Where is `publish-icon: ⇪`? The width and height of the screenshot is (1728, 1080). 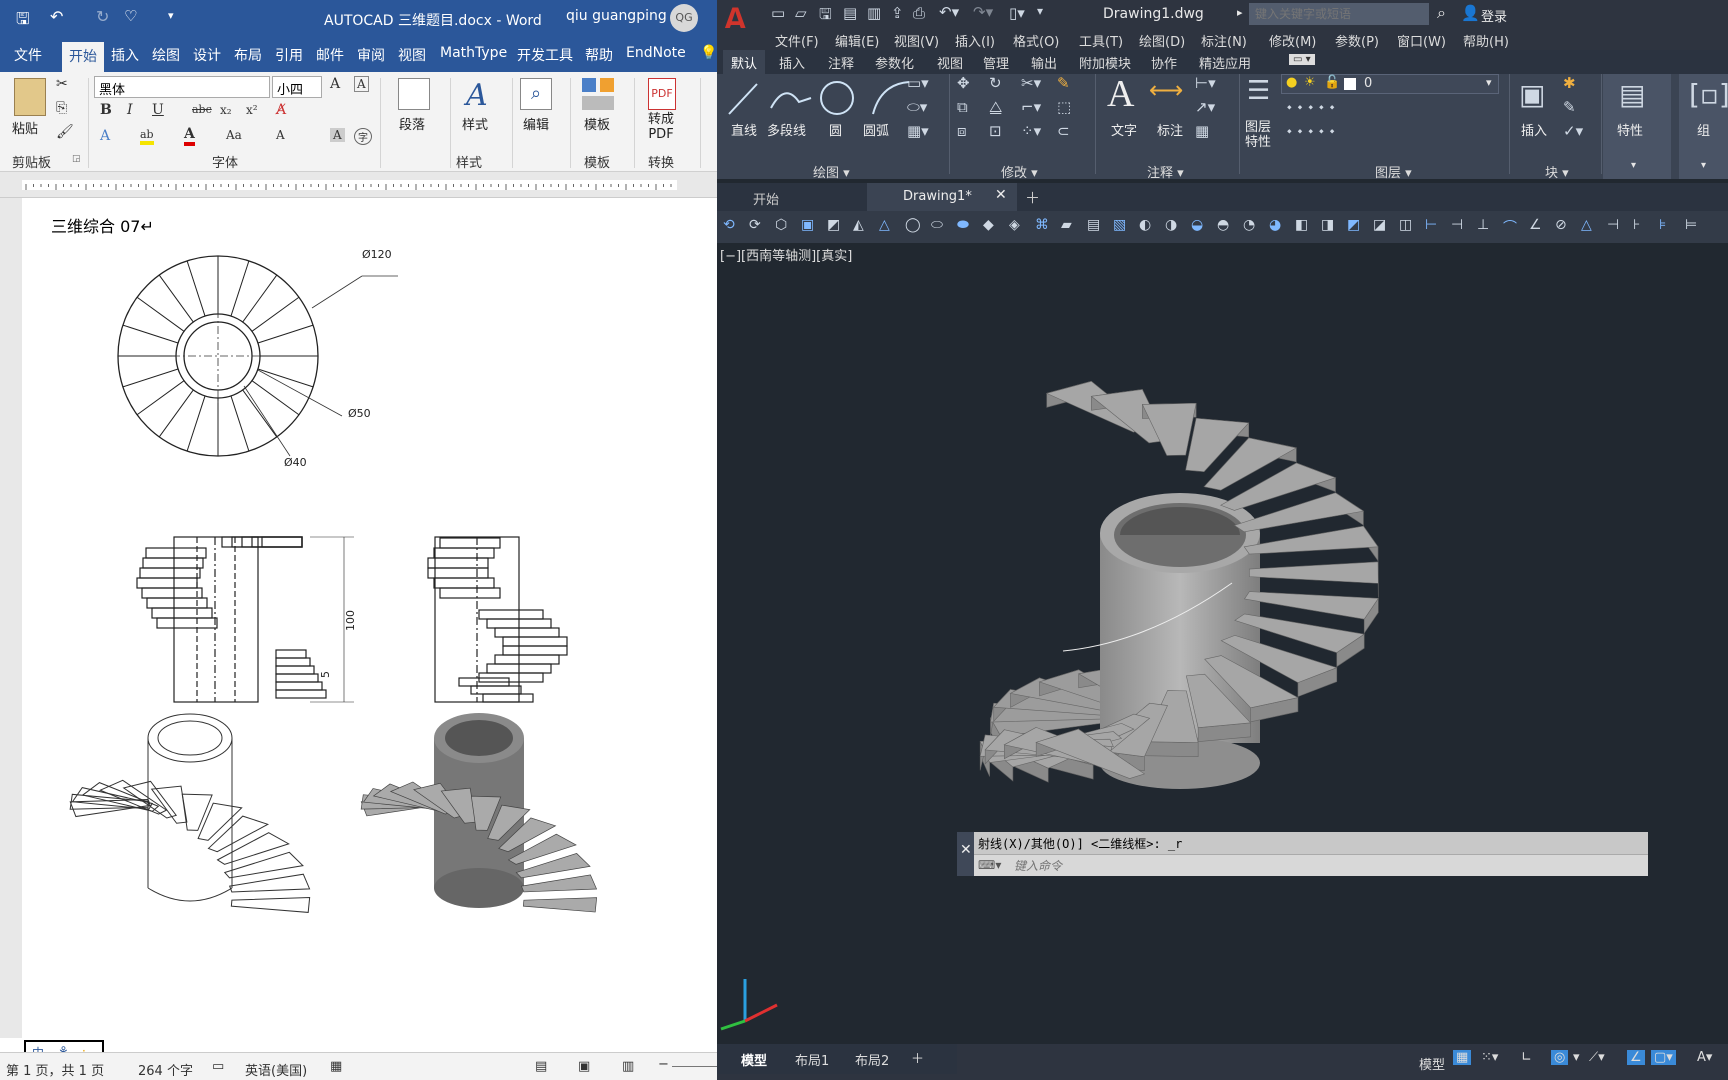 publish-icon: ⇪ is located at coordinates (897, 13).